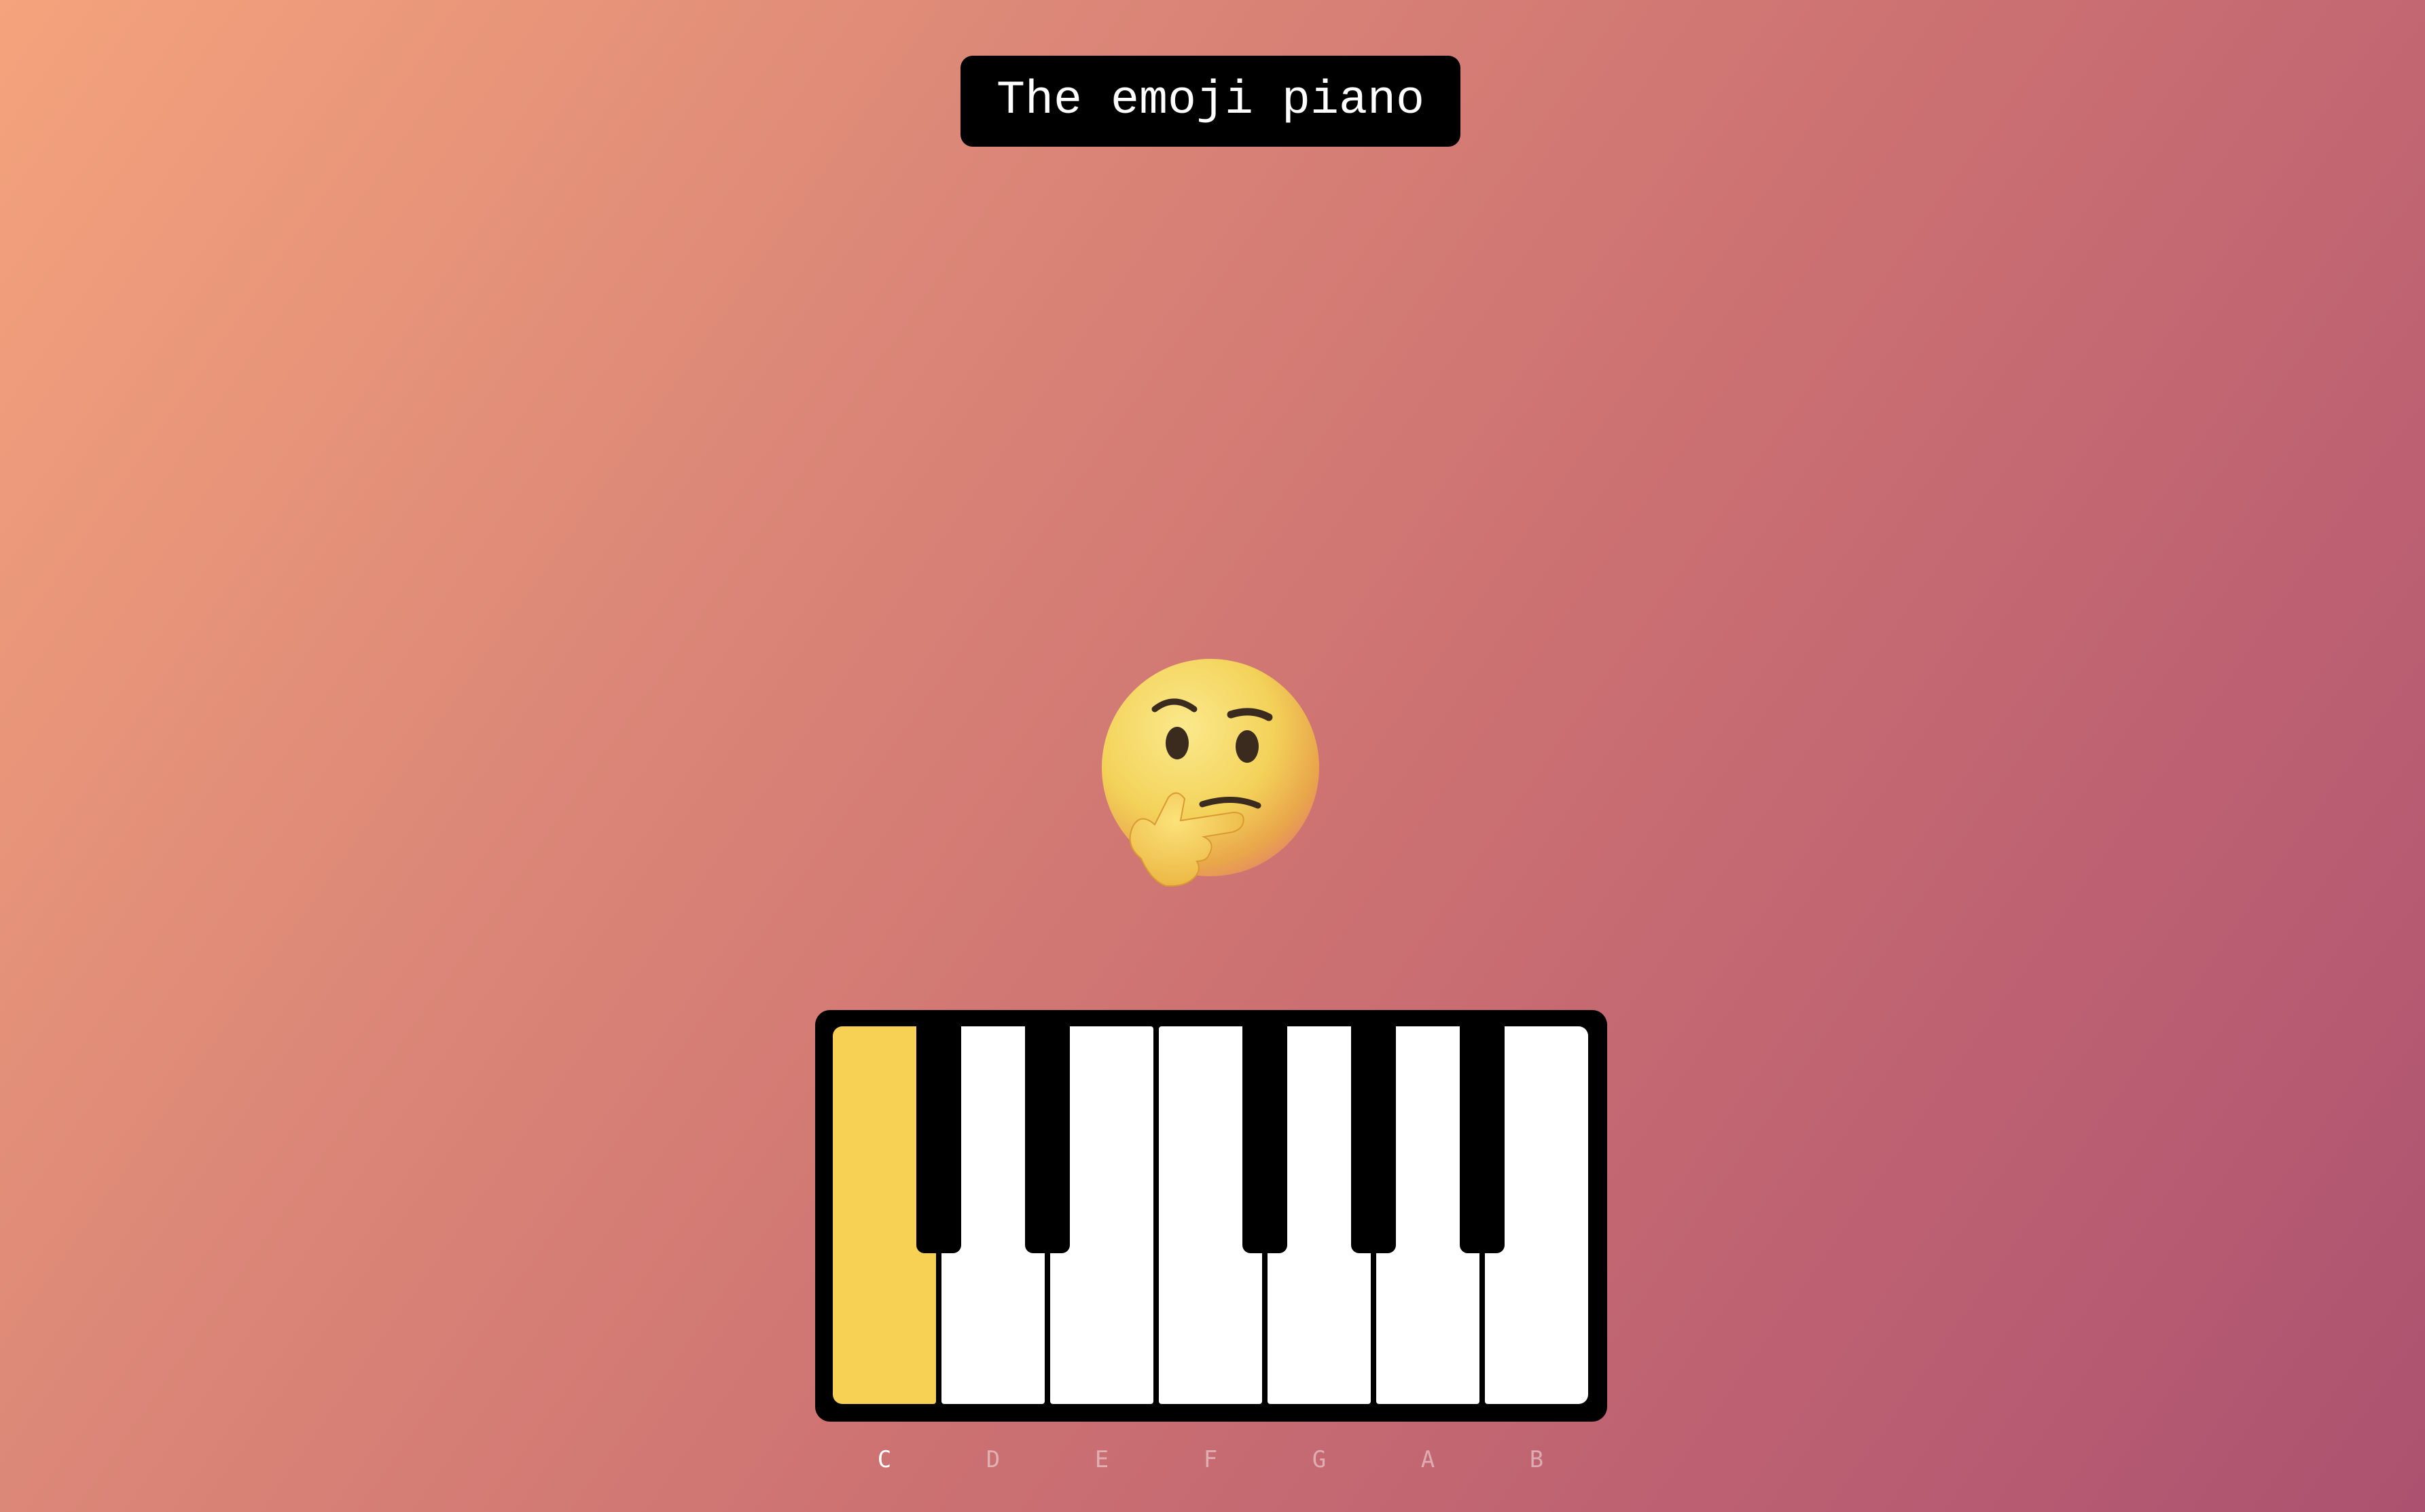  Describe the element at coordinates (1427, 1459) in the screenshot. I see `note-label-a: A` at that location.